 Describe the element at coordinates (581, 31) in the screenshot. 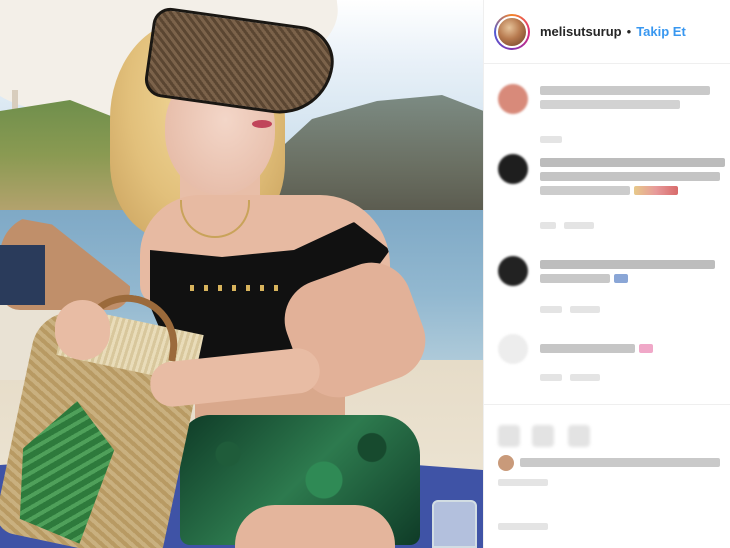

I see `username-link: melisutsurup` at that location.